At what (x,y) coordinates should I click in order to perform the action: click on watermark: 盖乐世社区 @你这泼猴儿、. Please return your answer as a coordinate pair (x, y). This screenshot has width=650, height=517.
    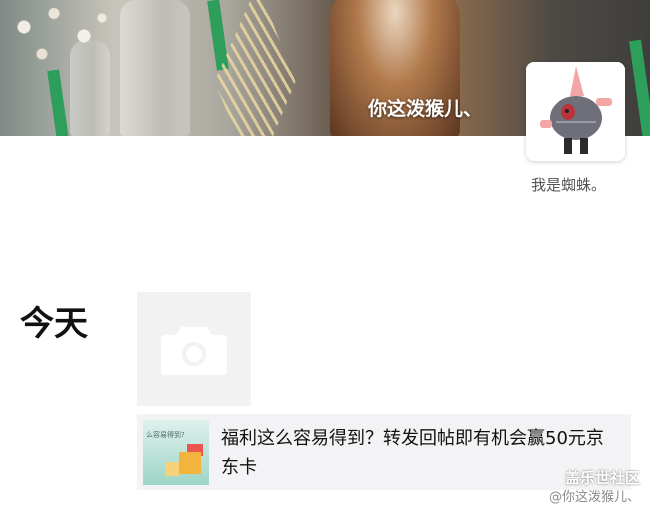
    Looking at the image, I should click on (594, 488).